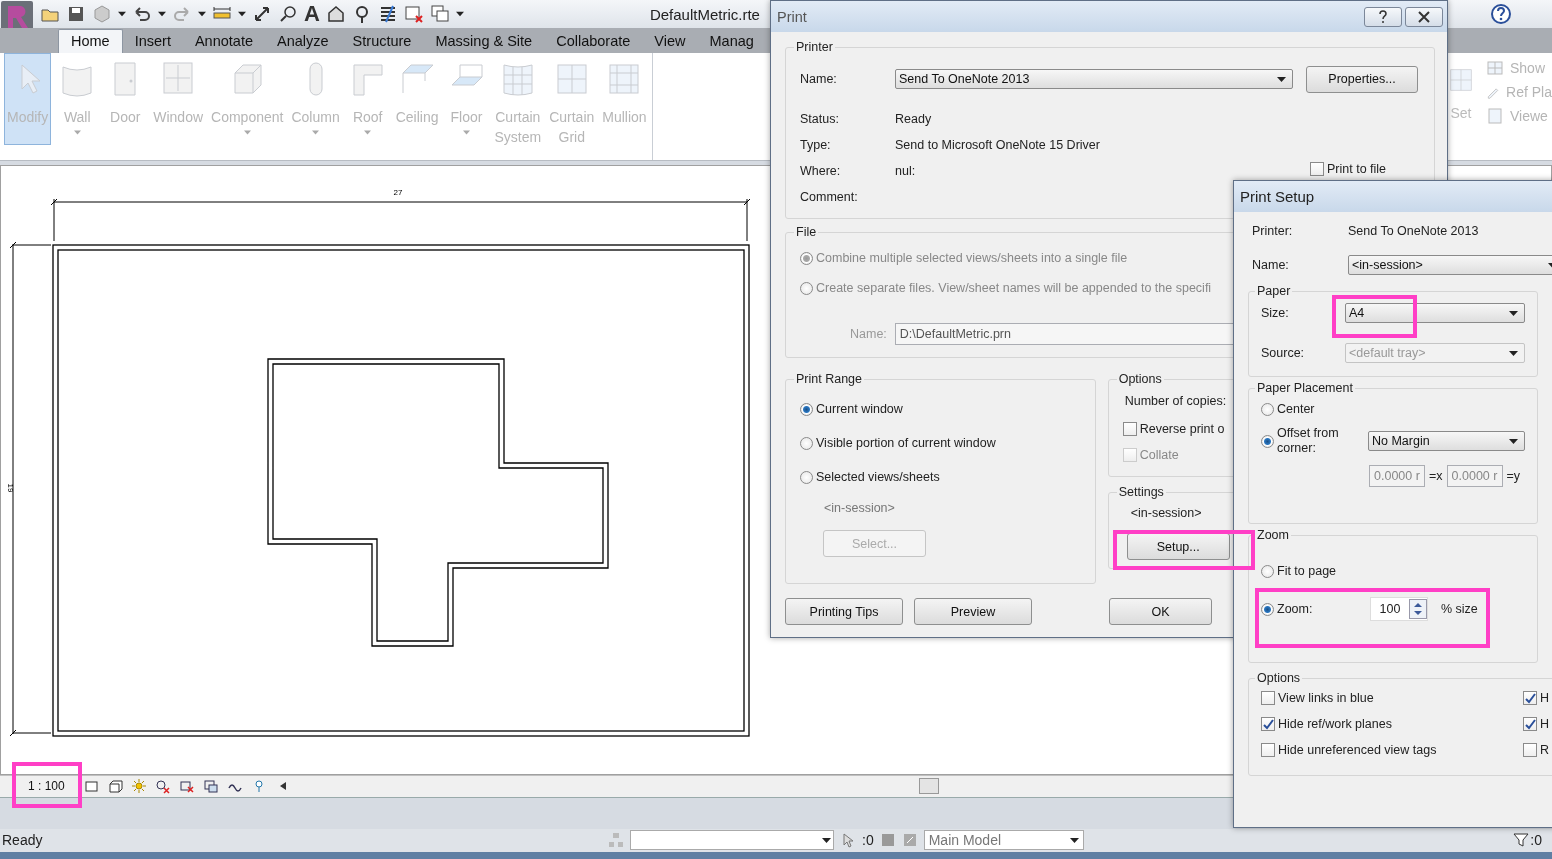 This screenshot has width=1552, height=859. Describe the element at coordinates (1296, 409) in the screenshot. I see `option-label: Center` at that location.